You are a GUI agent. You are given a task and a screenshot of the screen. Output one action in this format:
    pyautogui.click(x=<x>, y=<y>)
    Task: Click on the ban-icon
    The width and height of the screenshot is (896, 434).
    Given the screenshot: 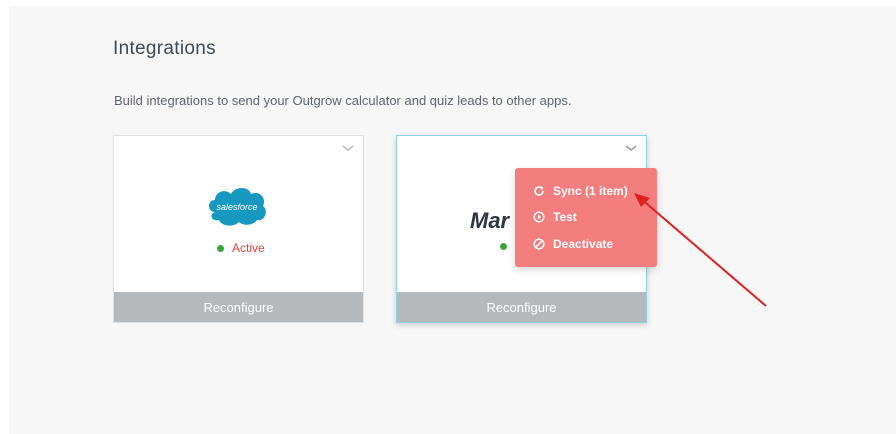 What is the action you would take?
    pyautogui.click(x=539, y=244)
    